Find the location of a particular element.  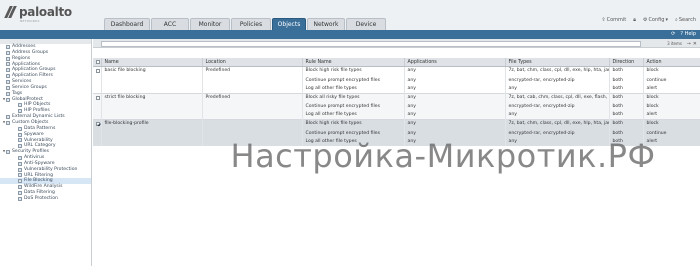

cell-name: basic file blocking is located at coordinates (152, 71).